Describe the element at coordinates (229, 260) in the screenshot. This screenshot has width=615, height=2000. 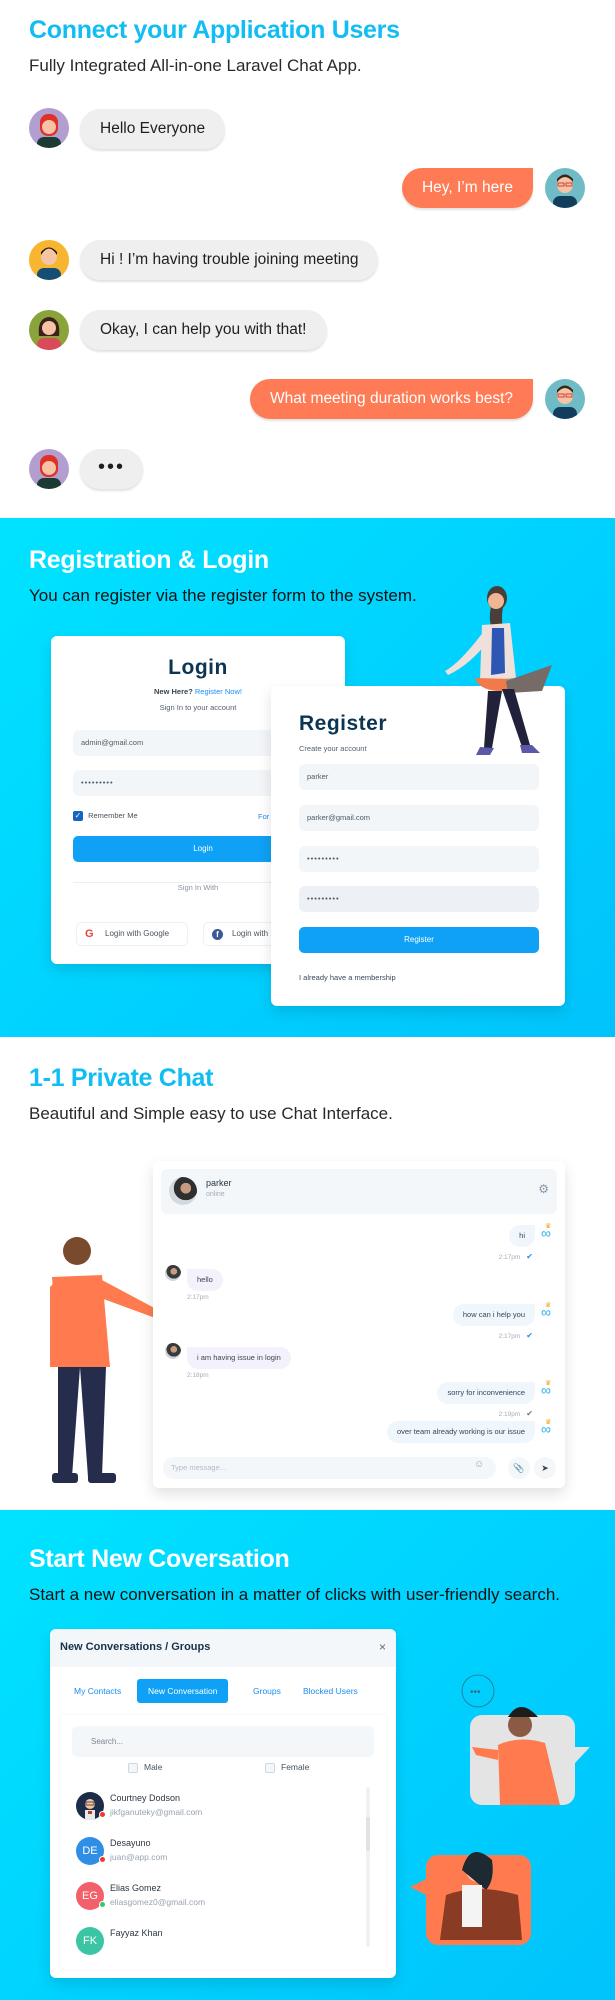
I see `chat-bubble-incoming: Hi ! I’m having trouble joining meeting` at that location.